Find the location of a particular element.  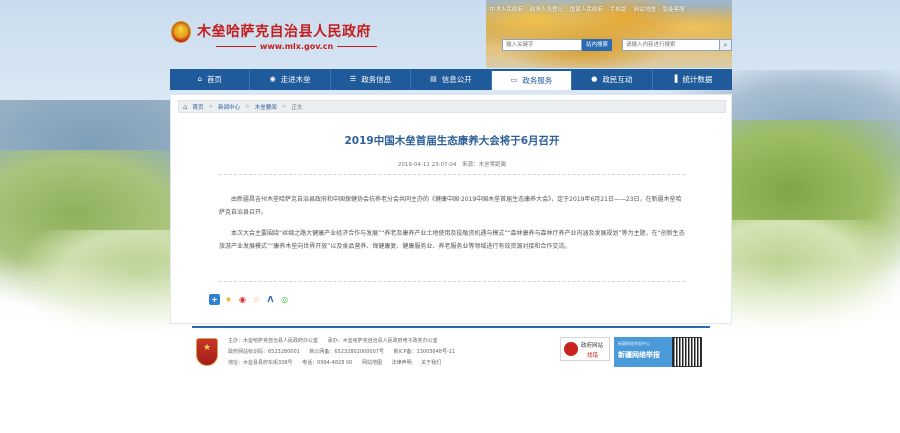

plus-share-icon: + is located at coordinates (214, 299).